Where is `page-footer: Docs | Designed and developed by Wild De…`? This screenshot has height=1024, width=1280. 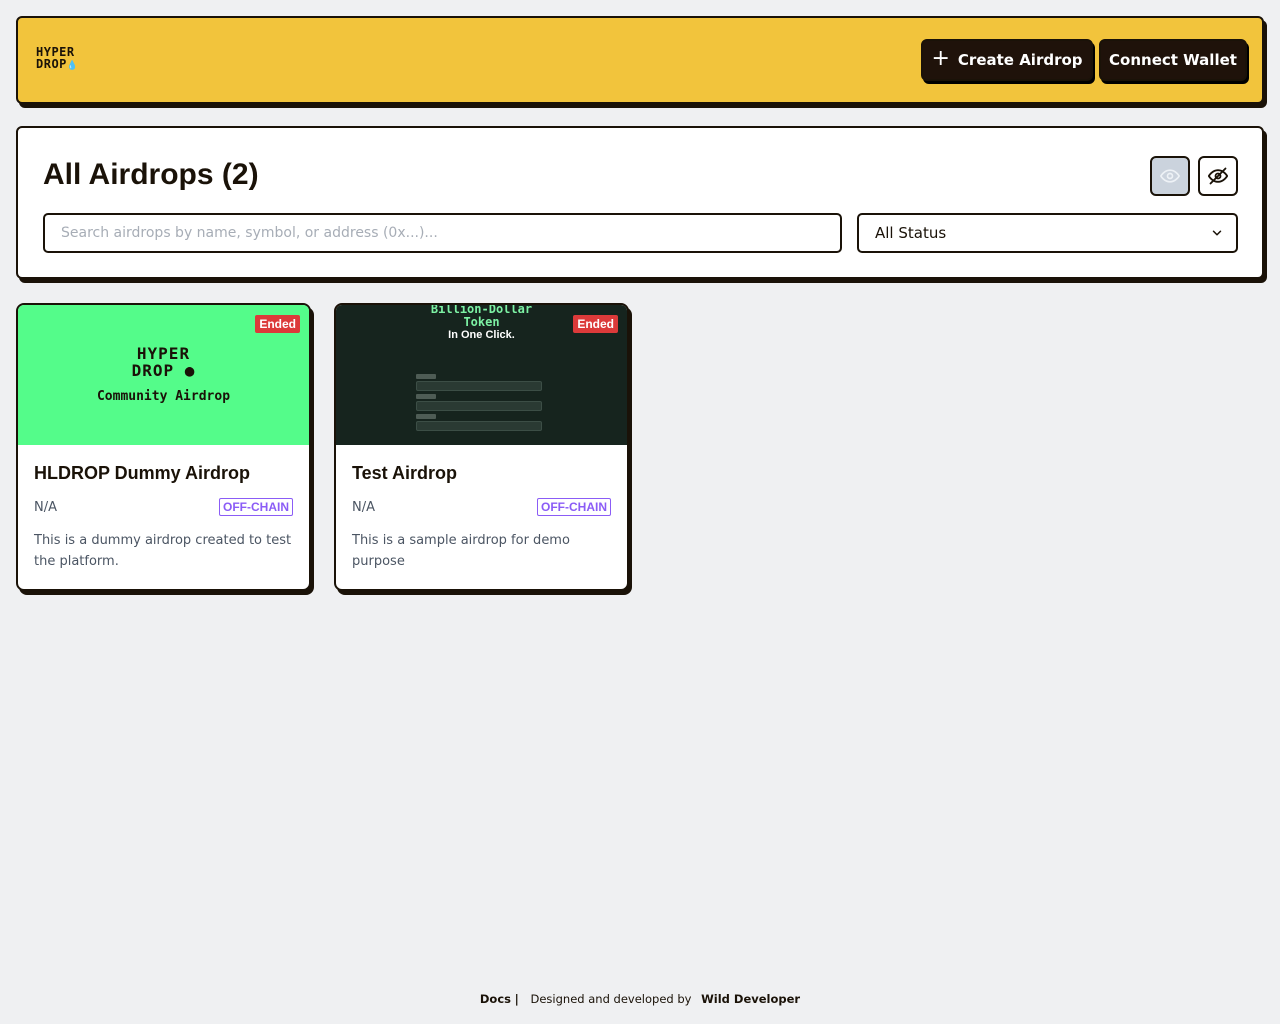
page-footer: Docs | Designed and developed by Wild De… is located at coordinates (640, 999).